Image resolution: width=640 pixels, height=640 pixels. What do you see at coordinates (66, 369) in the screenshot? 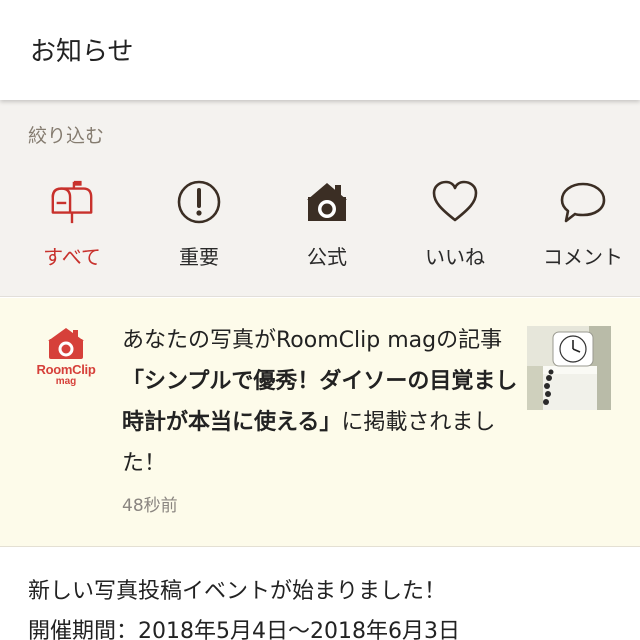
I see `logo-wordmark: RoomClip` at bounding box center [66, 369].